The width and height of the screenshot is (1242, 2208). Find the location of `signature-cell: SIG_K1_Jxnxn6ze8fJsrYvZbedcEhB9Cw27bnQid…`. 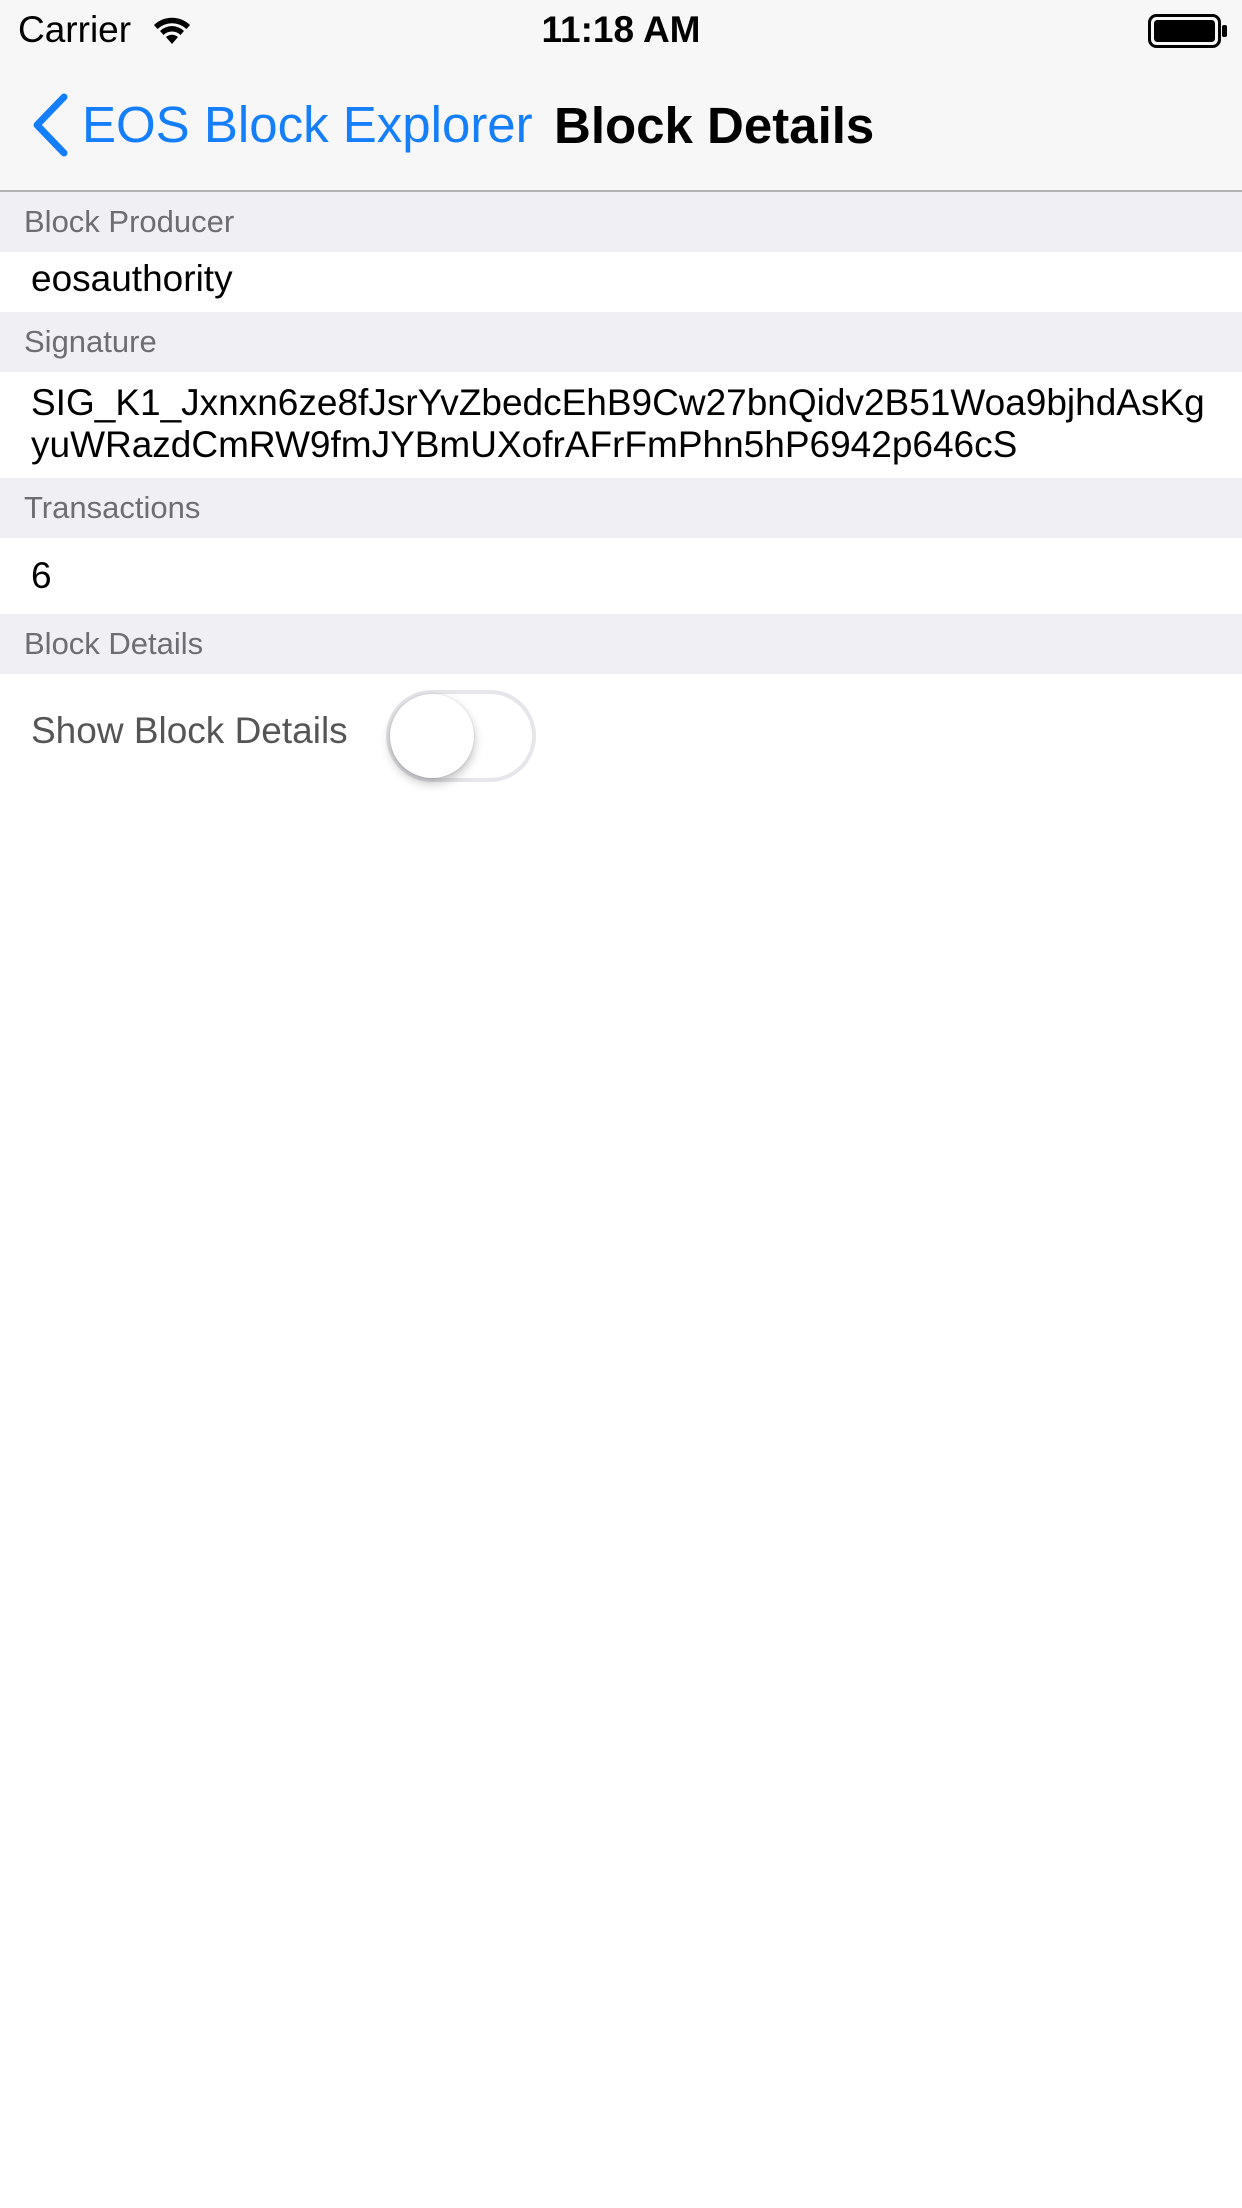

signature-cell: SIG_K1_Jxnxn6ze8fJsrYvZbedcEhB9Cw27bnQid… is located at coordinates (621, 425).